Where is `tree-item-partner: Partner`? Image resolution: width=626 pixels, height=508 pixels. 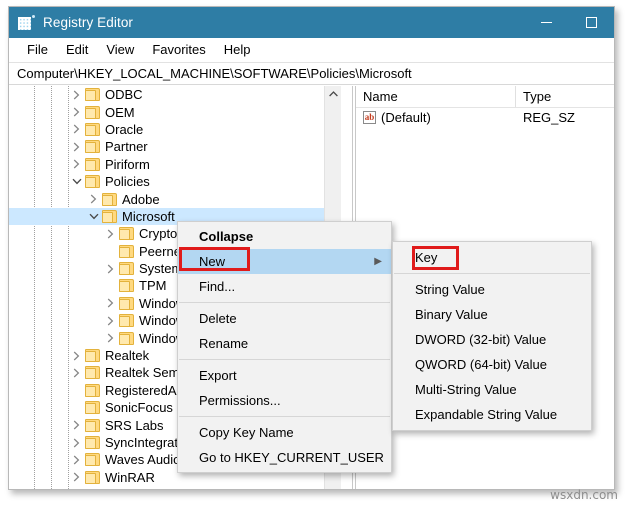 tree-item-partner: Partner is located at coordinates (174, 146).